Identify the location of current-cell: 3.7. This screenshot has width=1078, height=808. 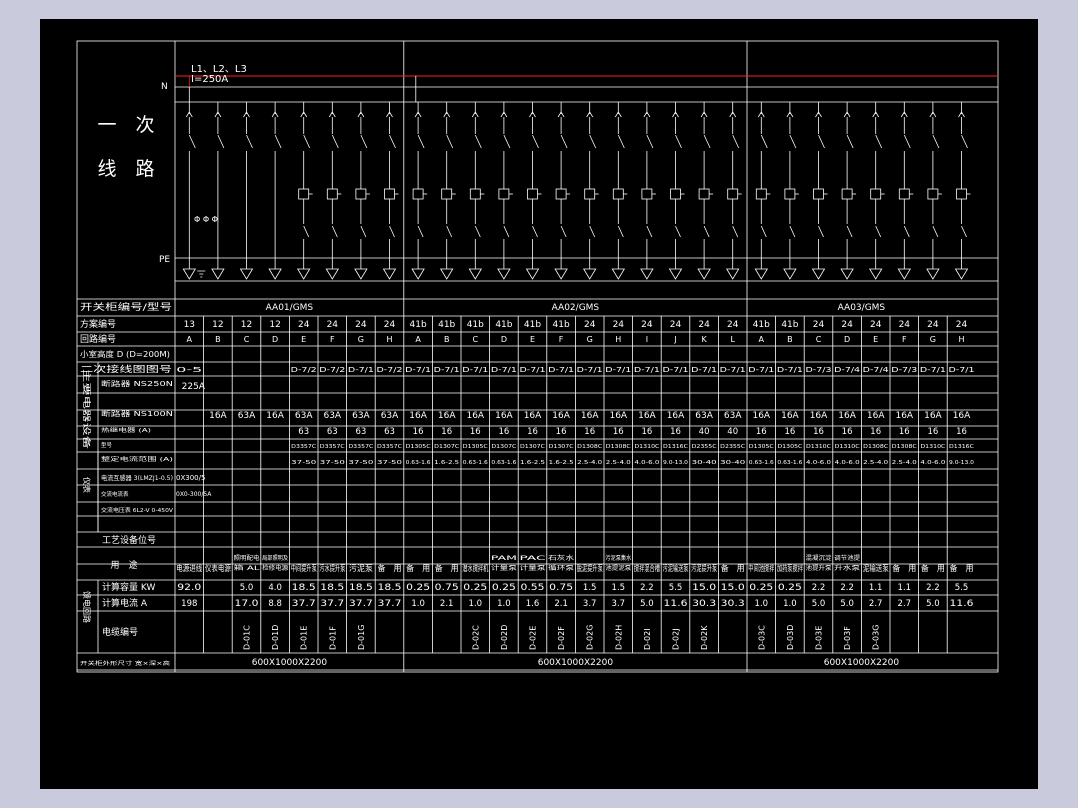
(619, 604).